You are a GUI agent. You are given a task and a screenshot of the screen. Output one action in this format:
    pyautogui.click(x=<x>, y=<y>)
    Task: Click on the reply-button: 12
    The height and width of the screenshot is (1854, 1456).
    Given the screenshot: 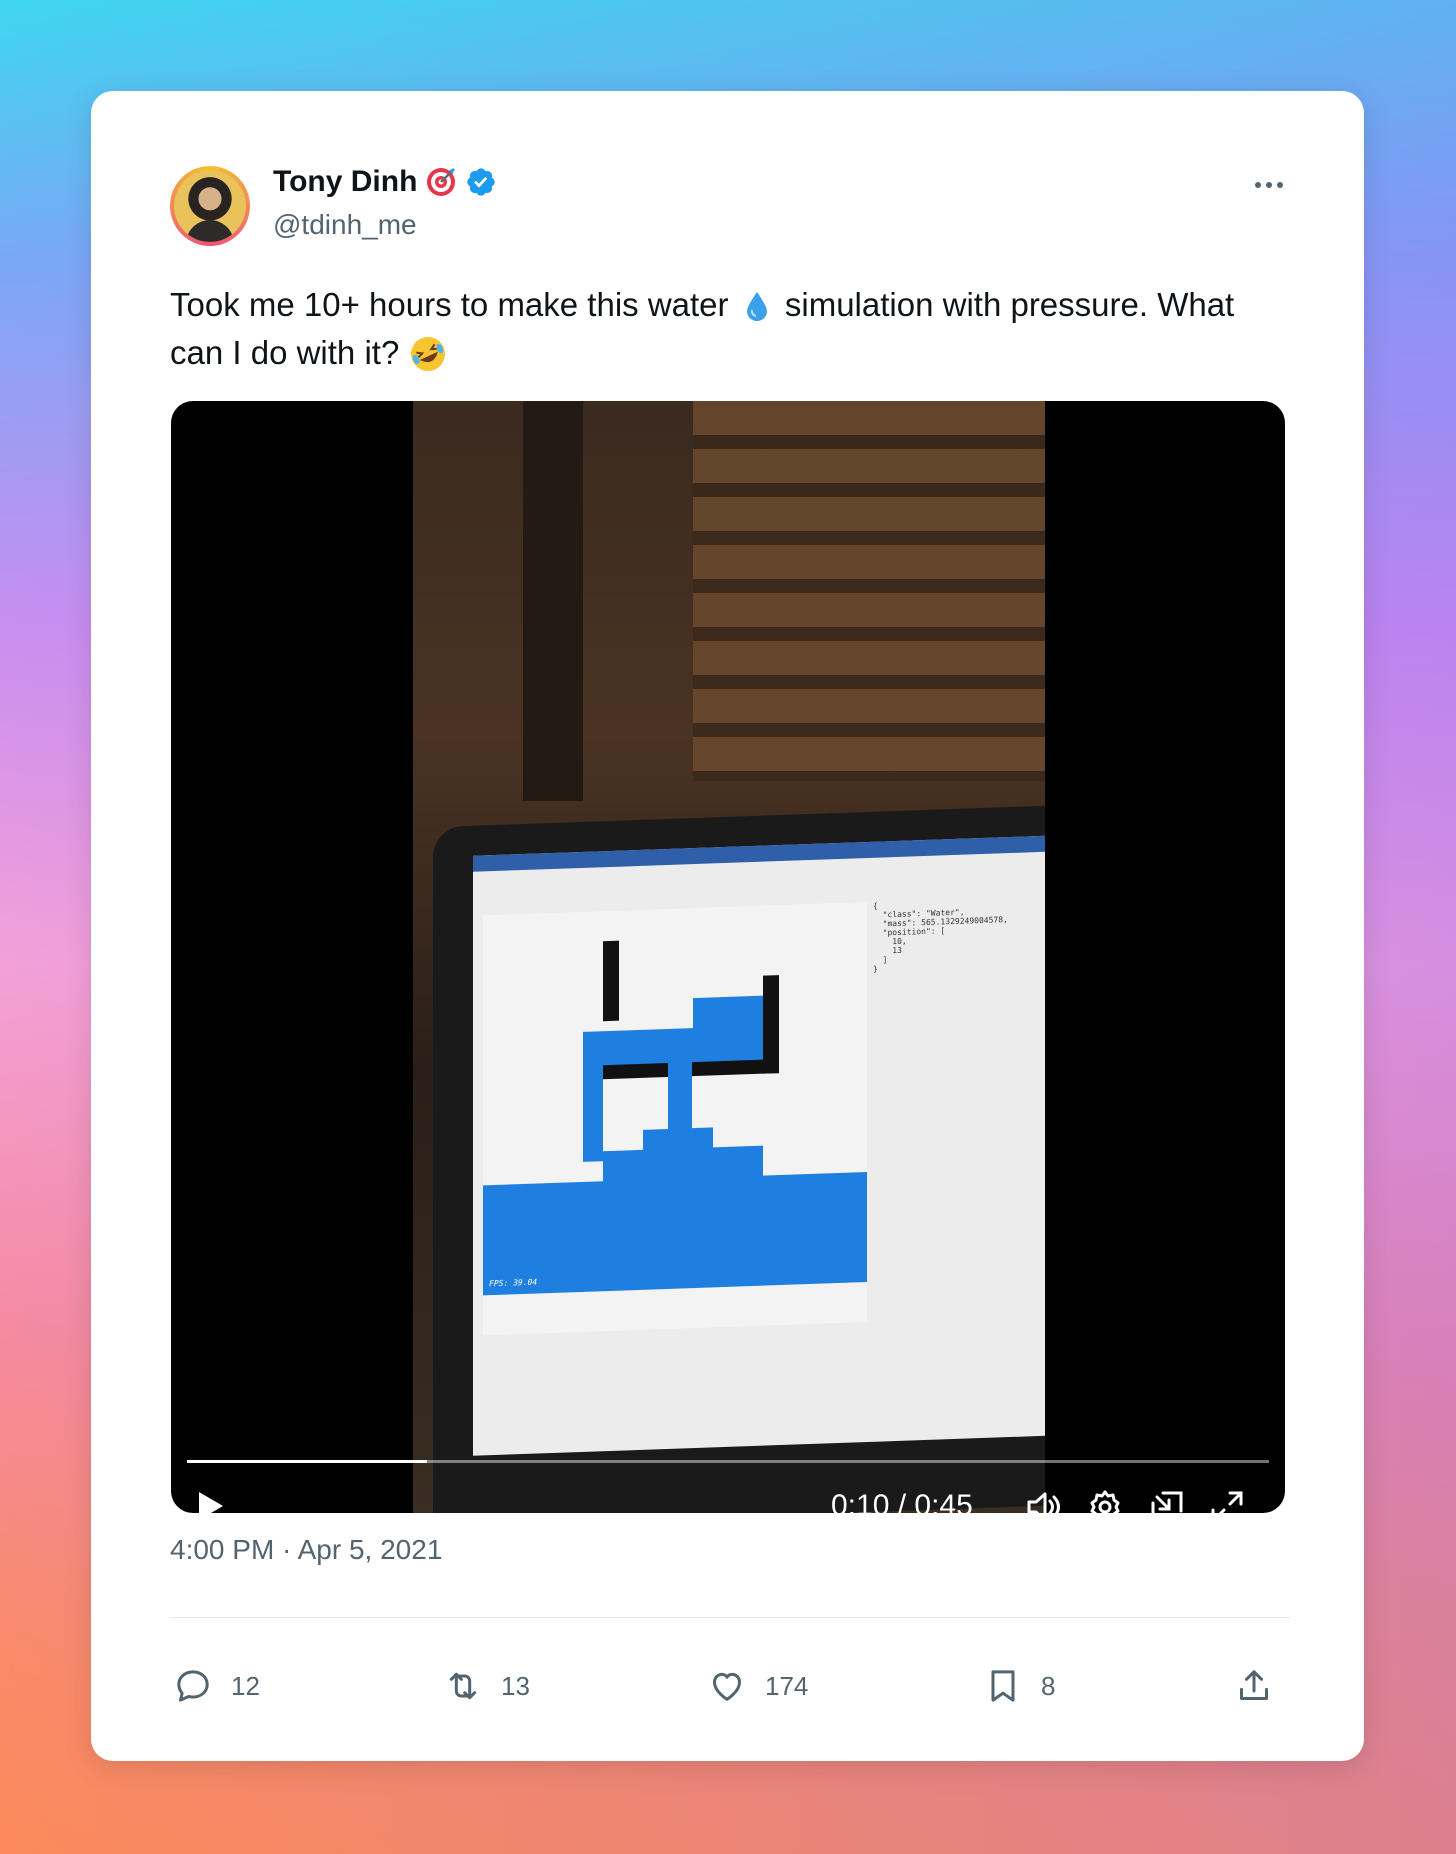 What is the action you would take?
    pyautogui.click(x=216, y=1686)
    